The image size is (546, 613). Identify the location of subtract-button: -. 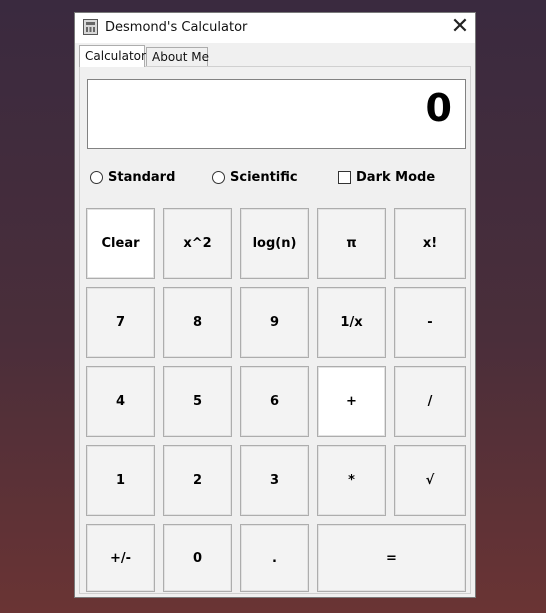
(430, 322).